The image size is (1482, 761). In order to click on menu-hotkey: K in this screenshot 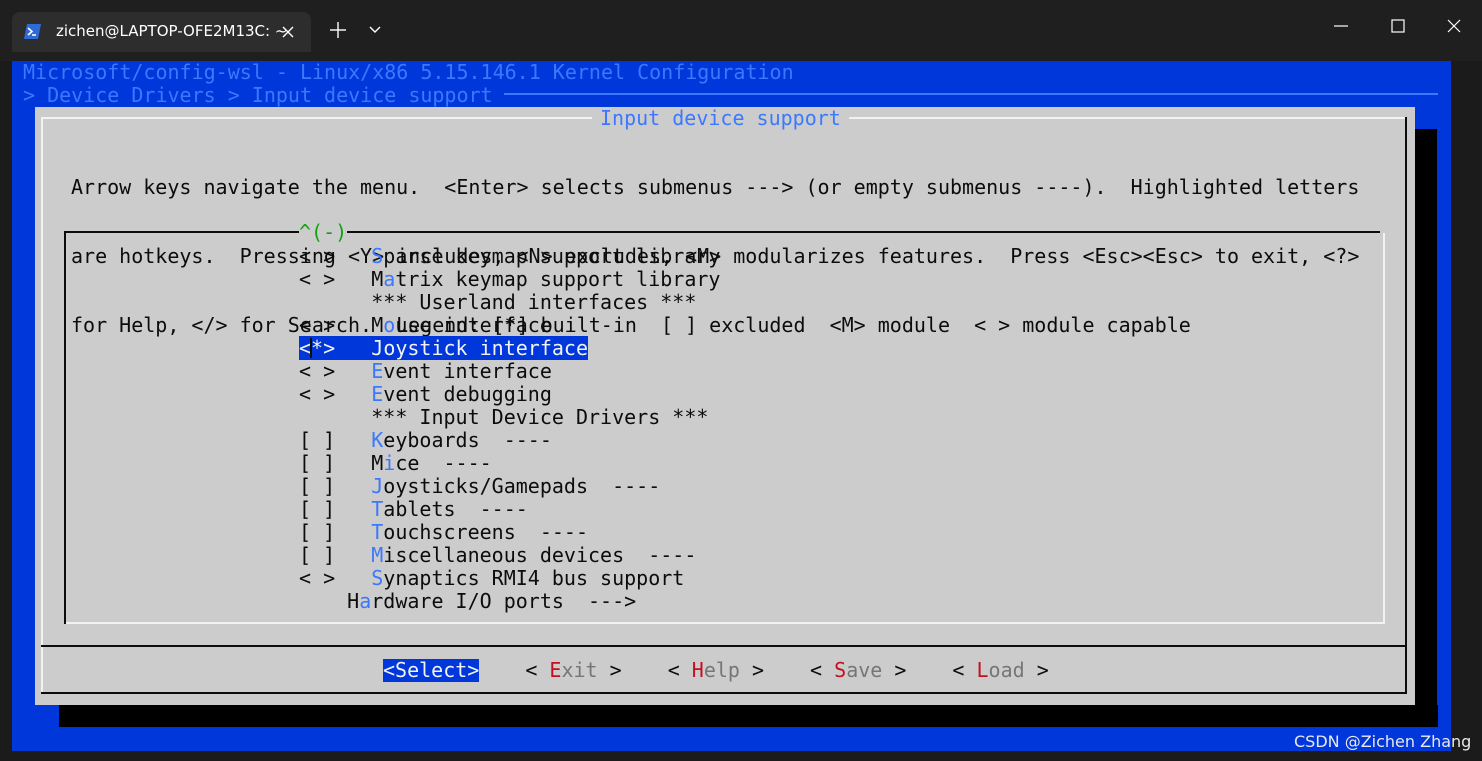, I will do `click(377, 440)`.